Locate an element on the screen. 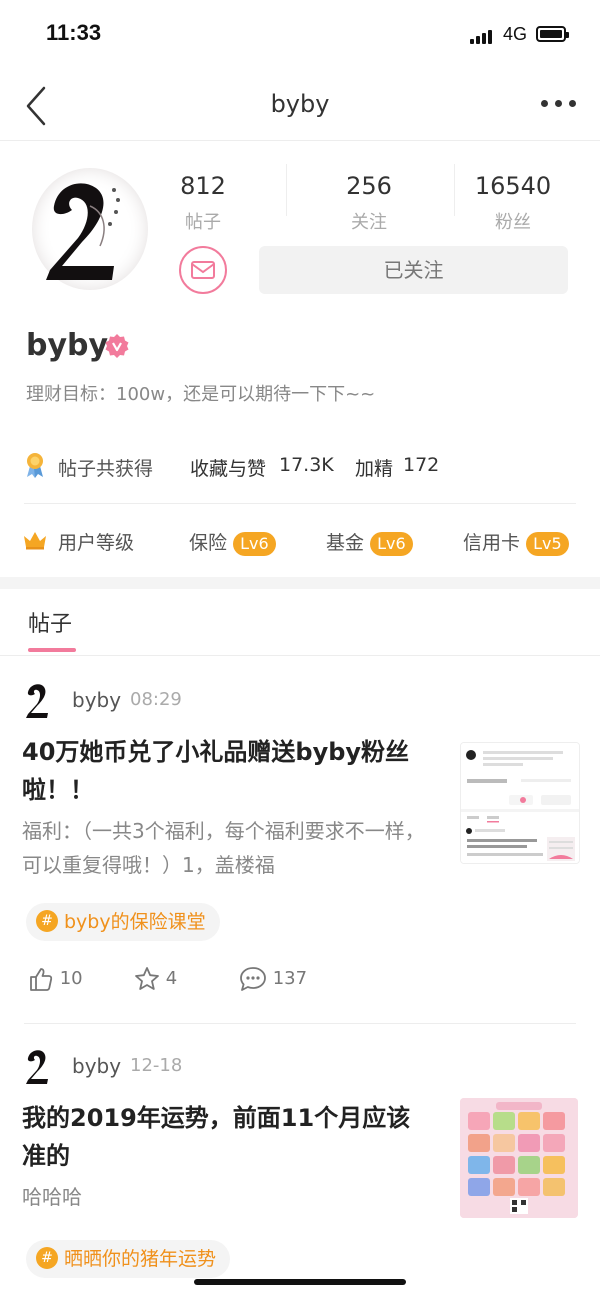 The image size is (600, 1298). avatar-image is located at coordinates (90, 229).